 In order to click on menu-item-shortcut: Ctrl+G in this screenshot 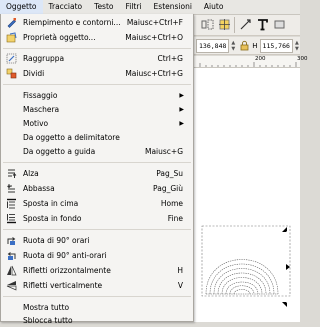, I will do `click(170, 58)`.